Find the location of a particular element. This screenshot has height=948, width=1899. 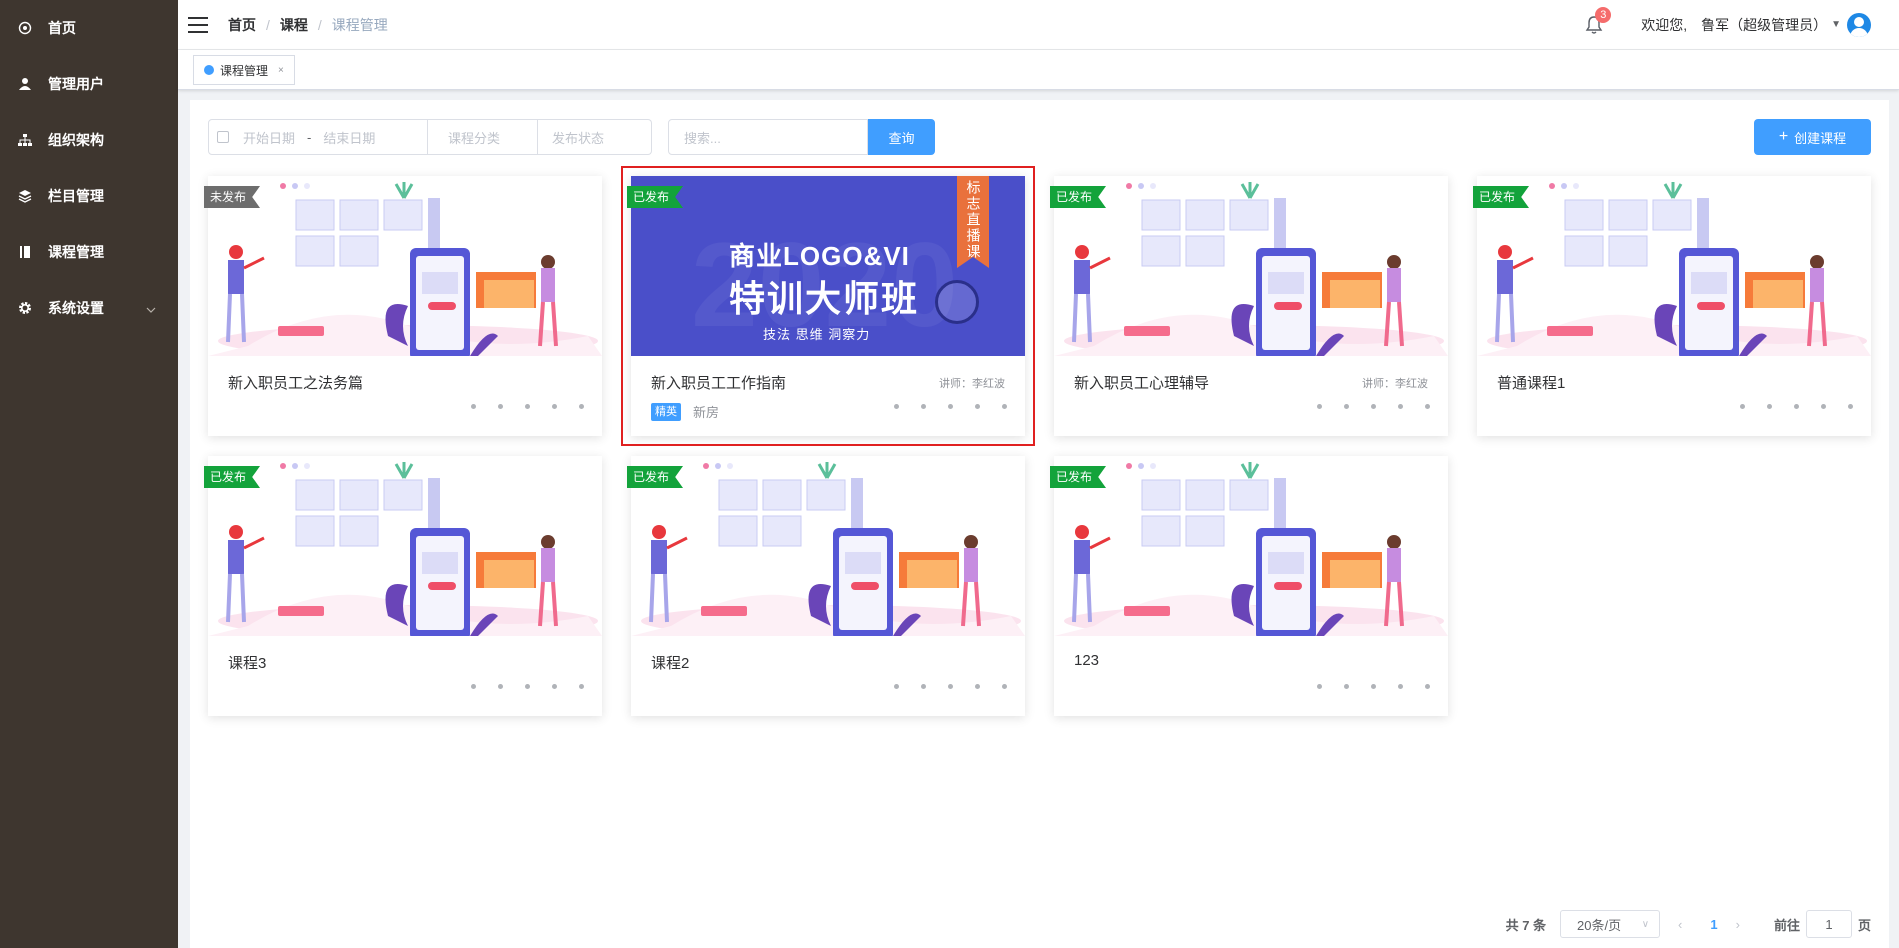

category-select: 课程分类 is located at coordinates (483, 137).